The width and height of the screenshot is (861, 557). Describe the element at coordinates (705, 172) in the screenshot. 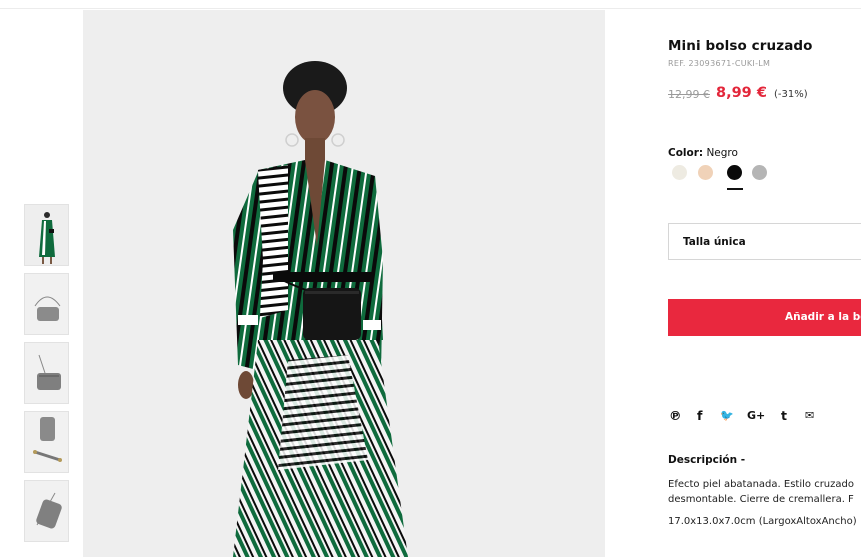

I see `swatch-rosa` at that location.